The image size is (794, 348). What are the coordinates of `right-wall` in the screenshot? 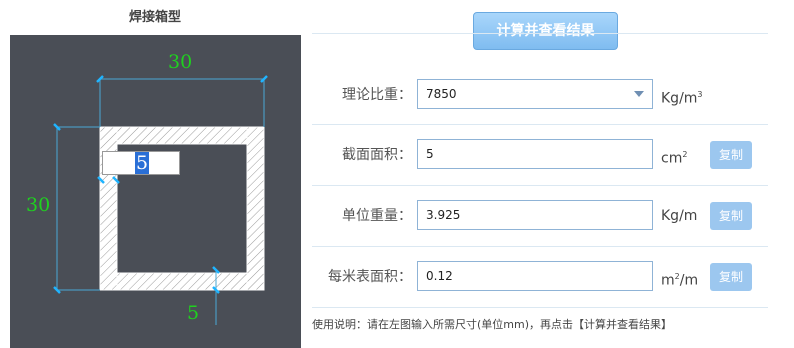 It's located at (255, 208).